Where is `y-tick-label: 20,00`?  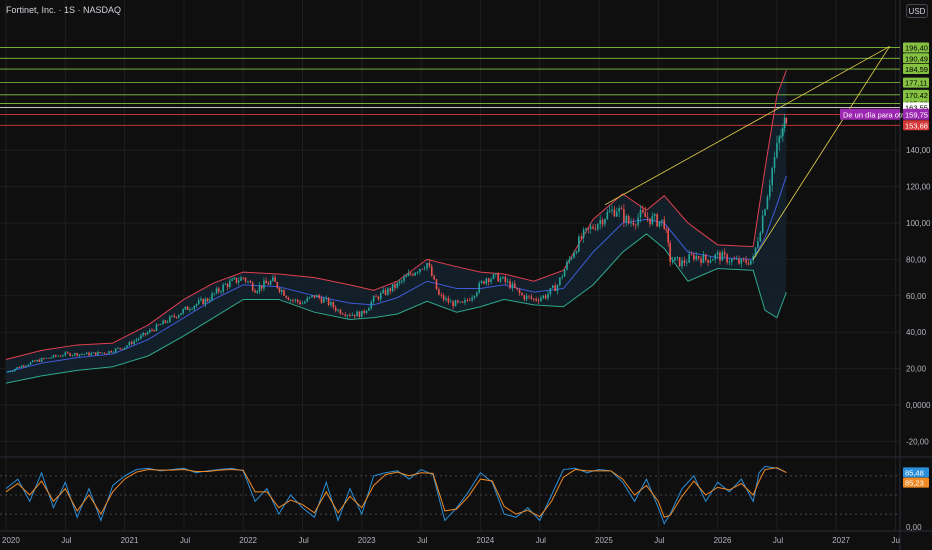 y-tick-label: 20,00 is located at coordinates (916, 369).